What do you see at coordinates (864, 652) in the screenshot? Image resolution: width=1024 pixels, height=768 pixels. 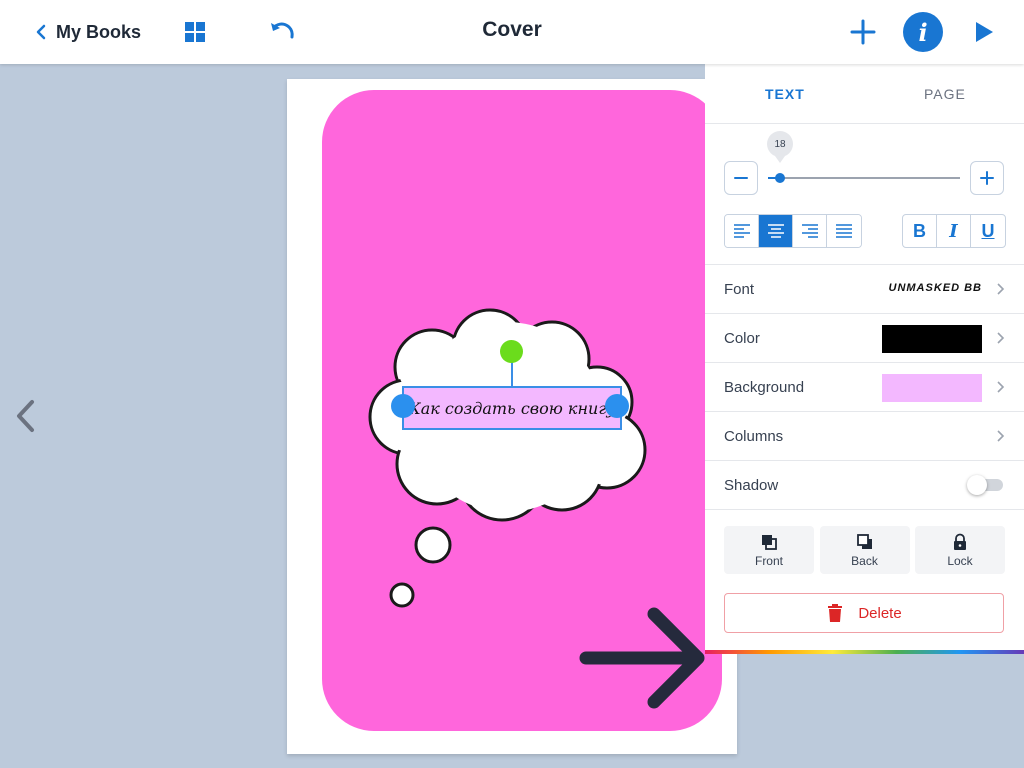 I see `rainbow-divider` at bounding box center [864, 652].